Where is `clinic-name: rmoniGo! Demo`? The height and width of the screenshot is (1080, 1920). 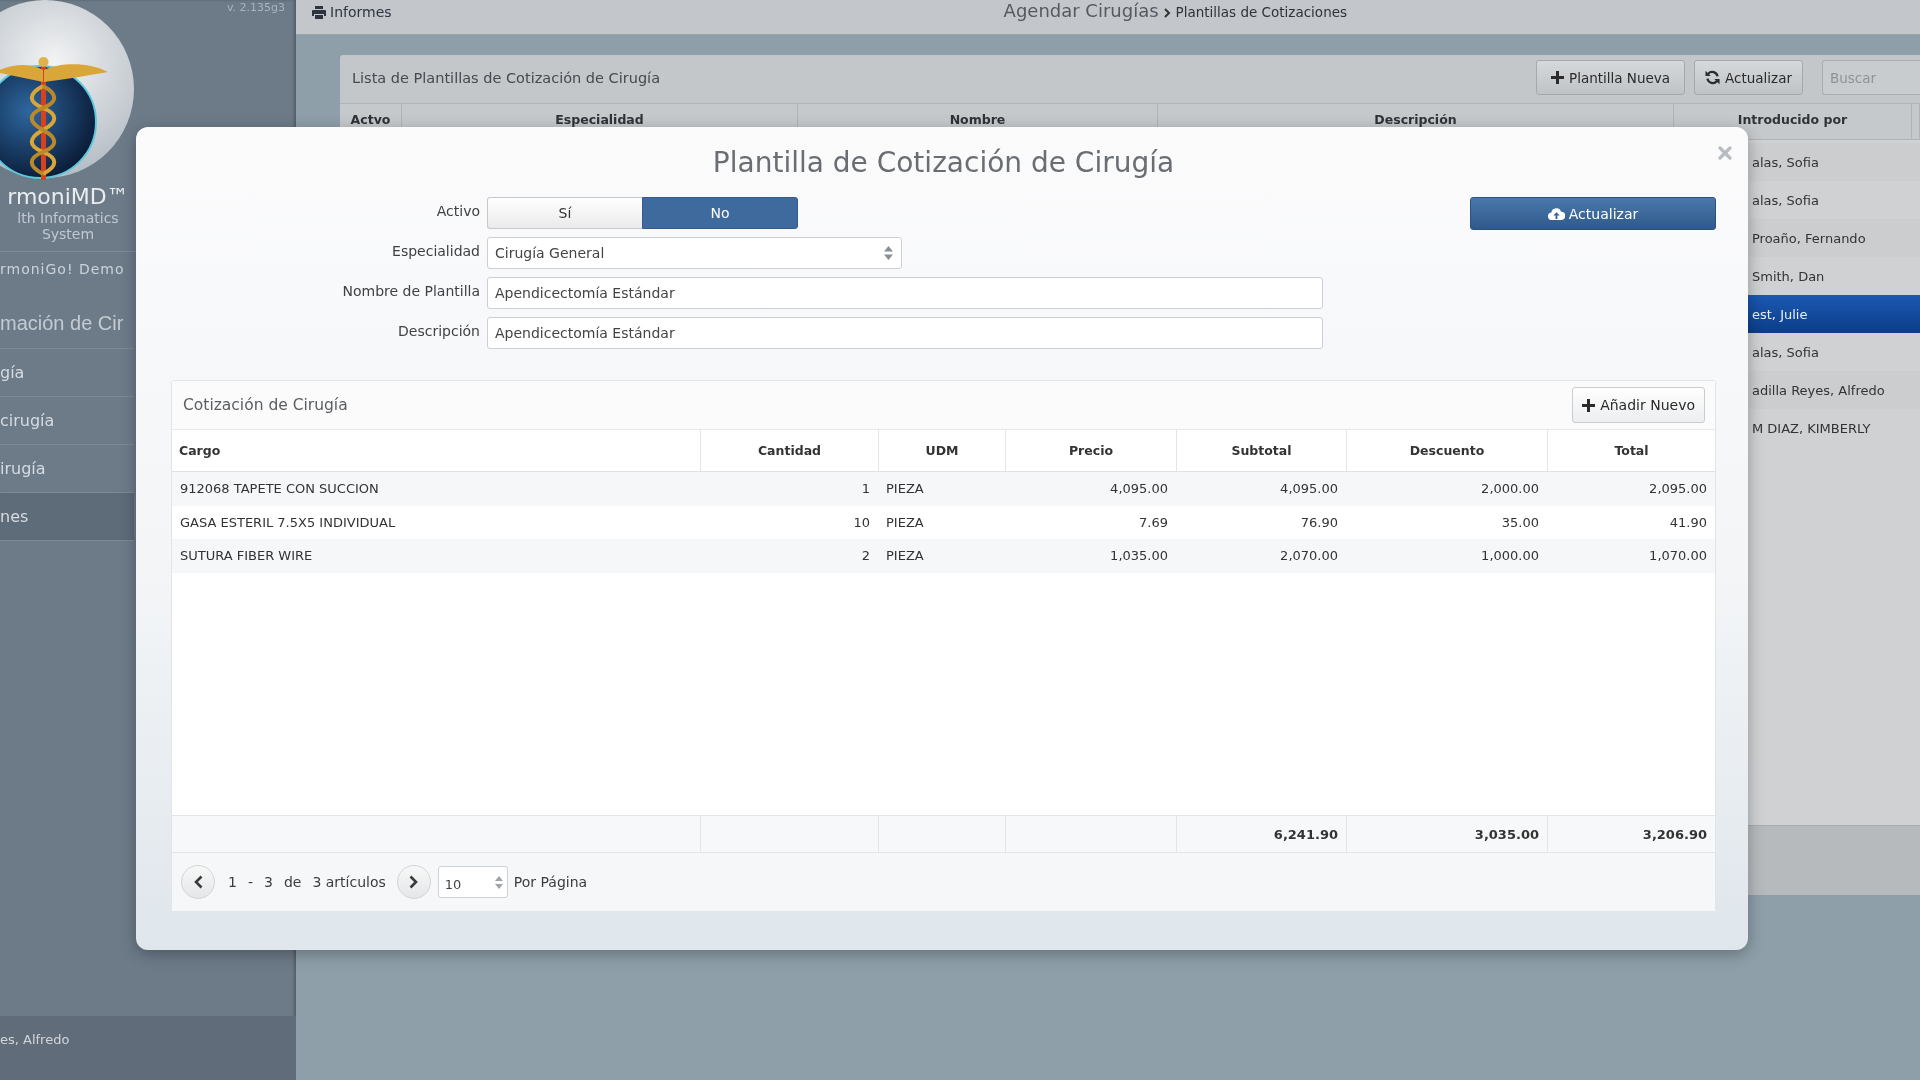
clinic-name: rmoniGo! Demo is located at coordinates (63, 269).